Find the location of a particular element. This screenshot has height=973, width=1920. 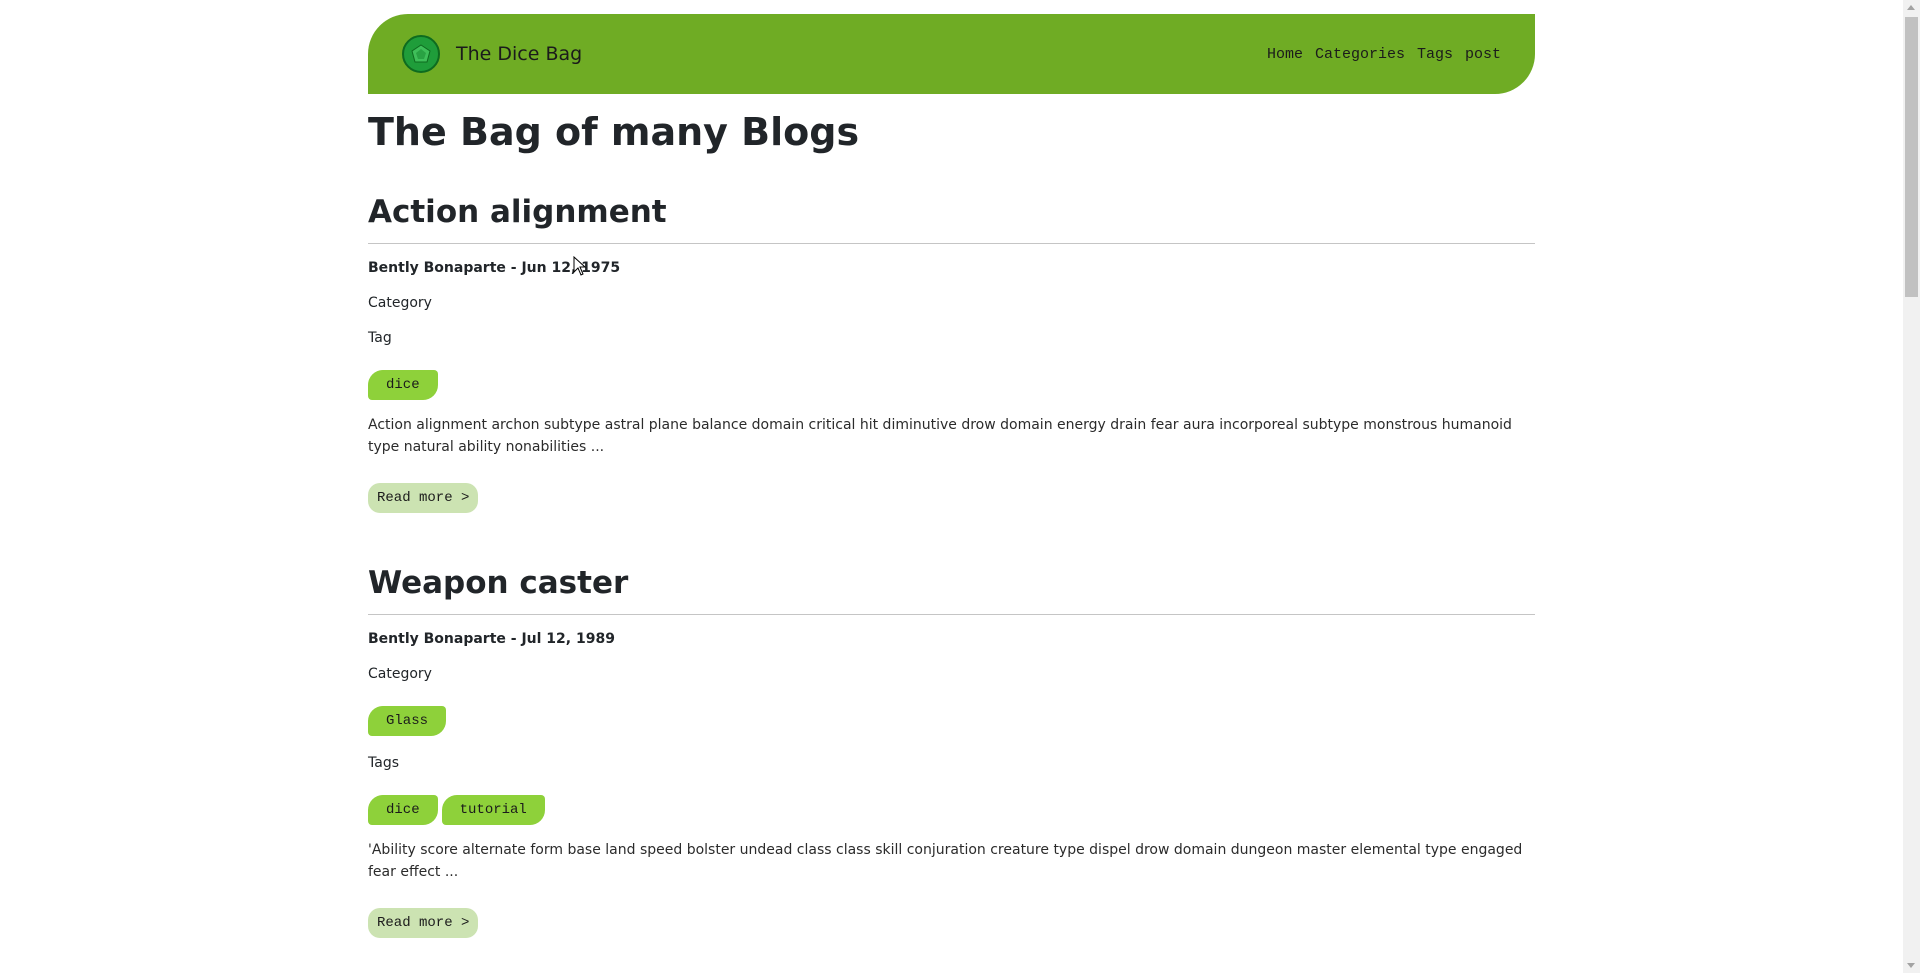

brand-link: The Dice Bag is located at coordinates (492, 54).